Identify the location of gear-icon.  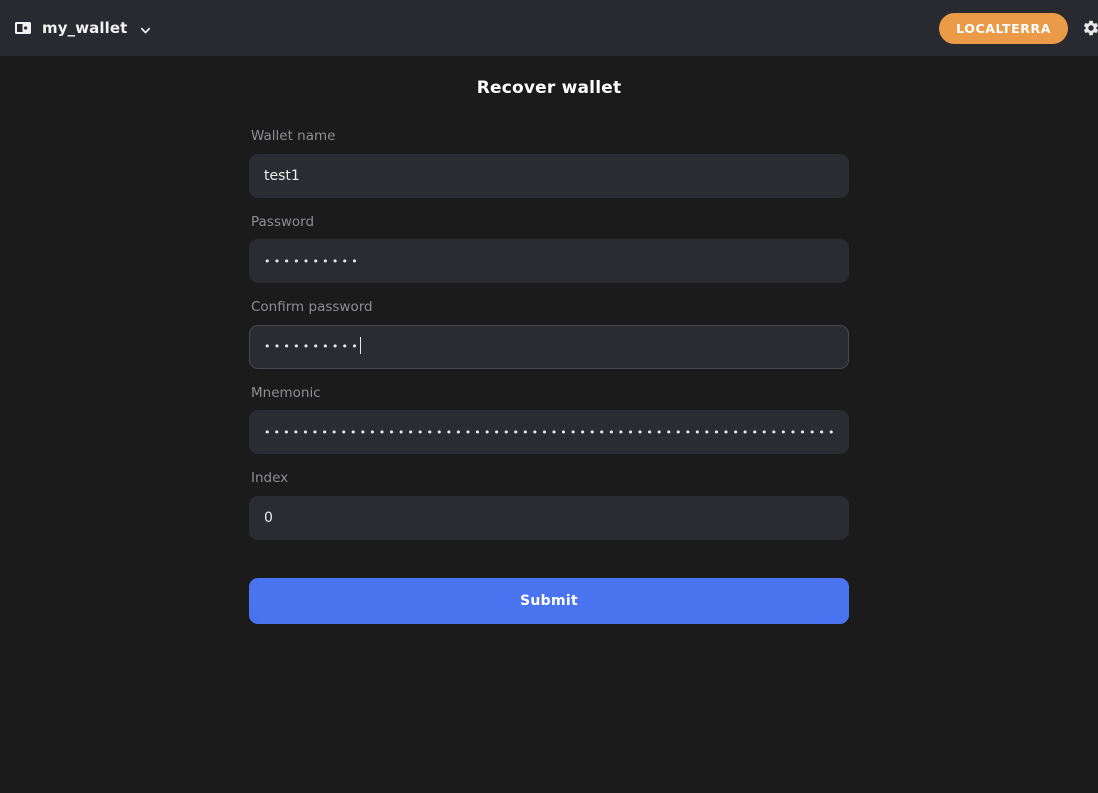
(1090, 28).